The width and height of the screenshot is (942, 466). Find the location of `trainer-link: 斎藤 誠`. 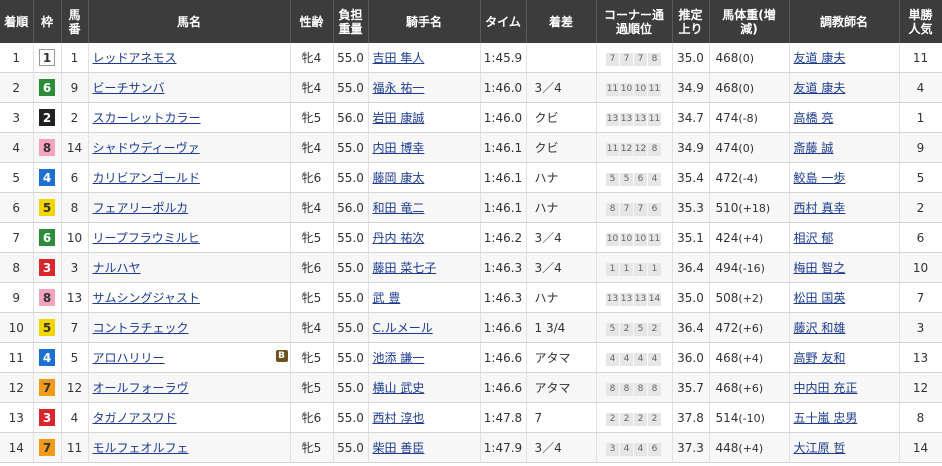

trainer-link: 斎藤 誠 is located at coordinates (814, 148).